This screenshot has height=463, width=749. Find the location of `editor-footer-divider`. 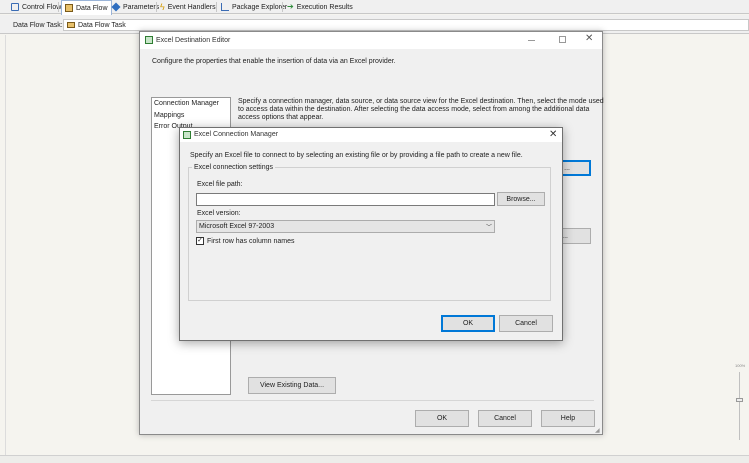

editor-footer-divider is located at coordinates (372, 400).